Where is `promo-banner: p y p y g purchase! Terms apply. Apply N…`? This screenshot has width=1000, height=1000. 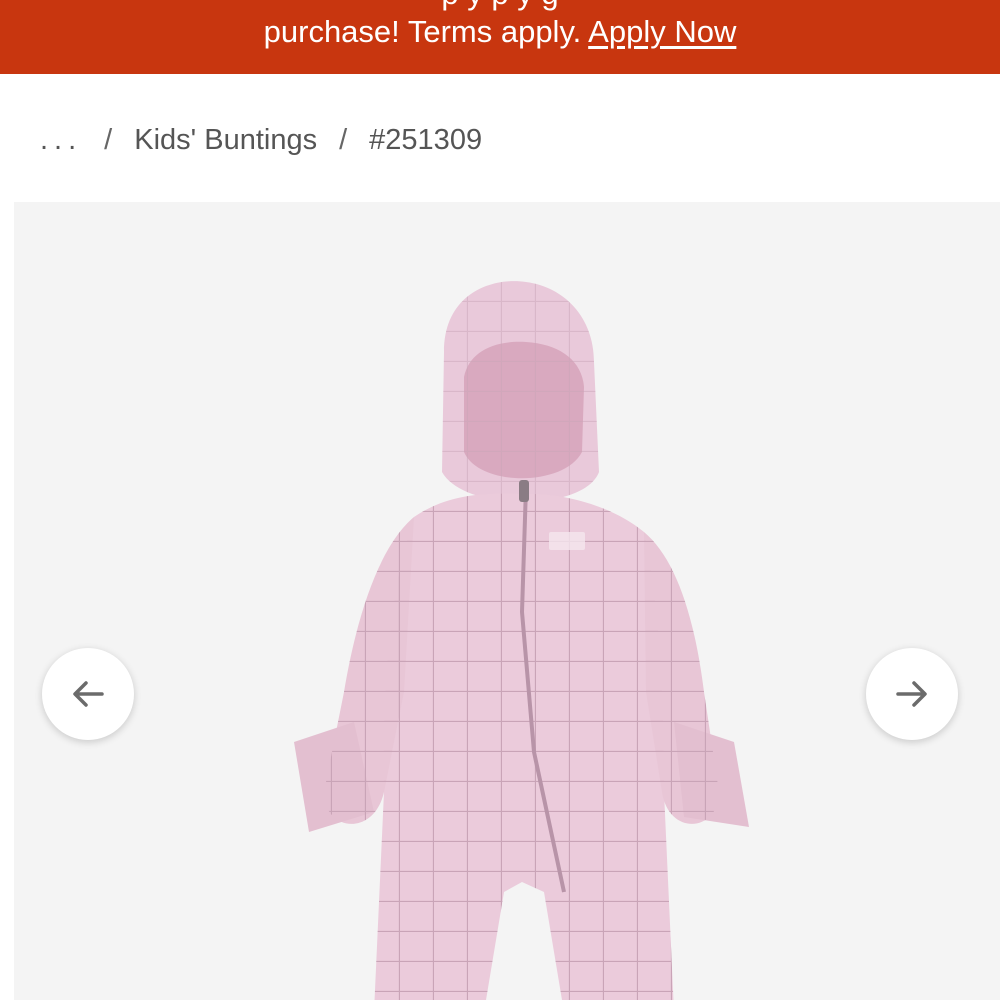 promo-banner: p y p y g purchase! Terms apply. Apply N… is located at coordinates (500, 37).